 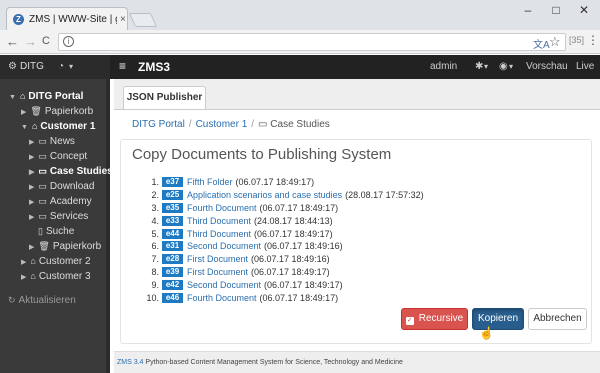 I want to click on document-link: Application scenarios and case studies, so click(x=264, y=195).